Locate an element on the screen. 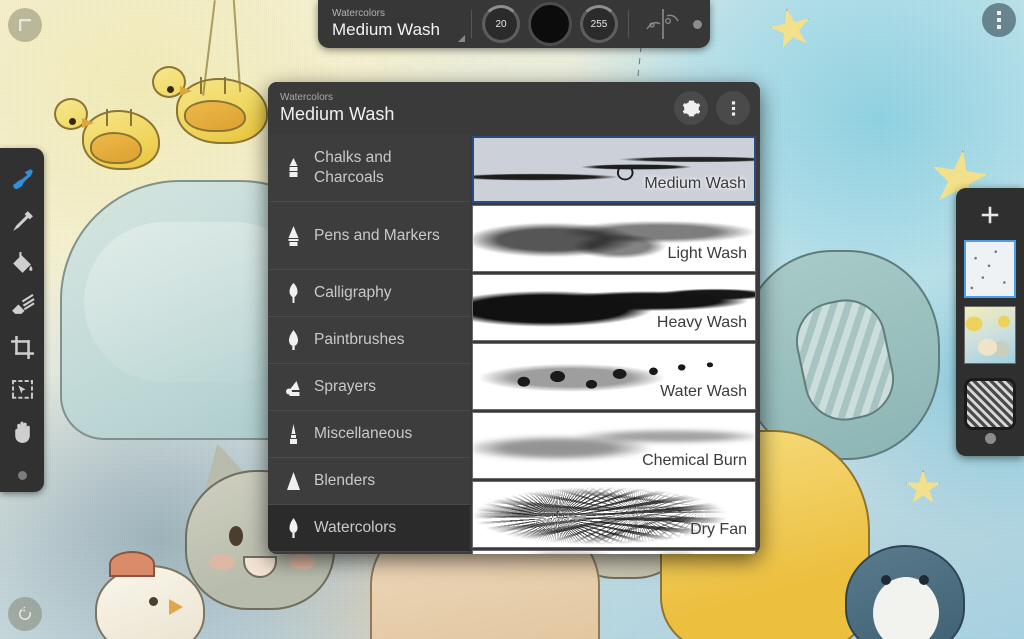 This screenshot has width=1024, height=639. brush-label: Light Wash is located at coordinates (707, 253).